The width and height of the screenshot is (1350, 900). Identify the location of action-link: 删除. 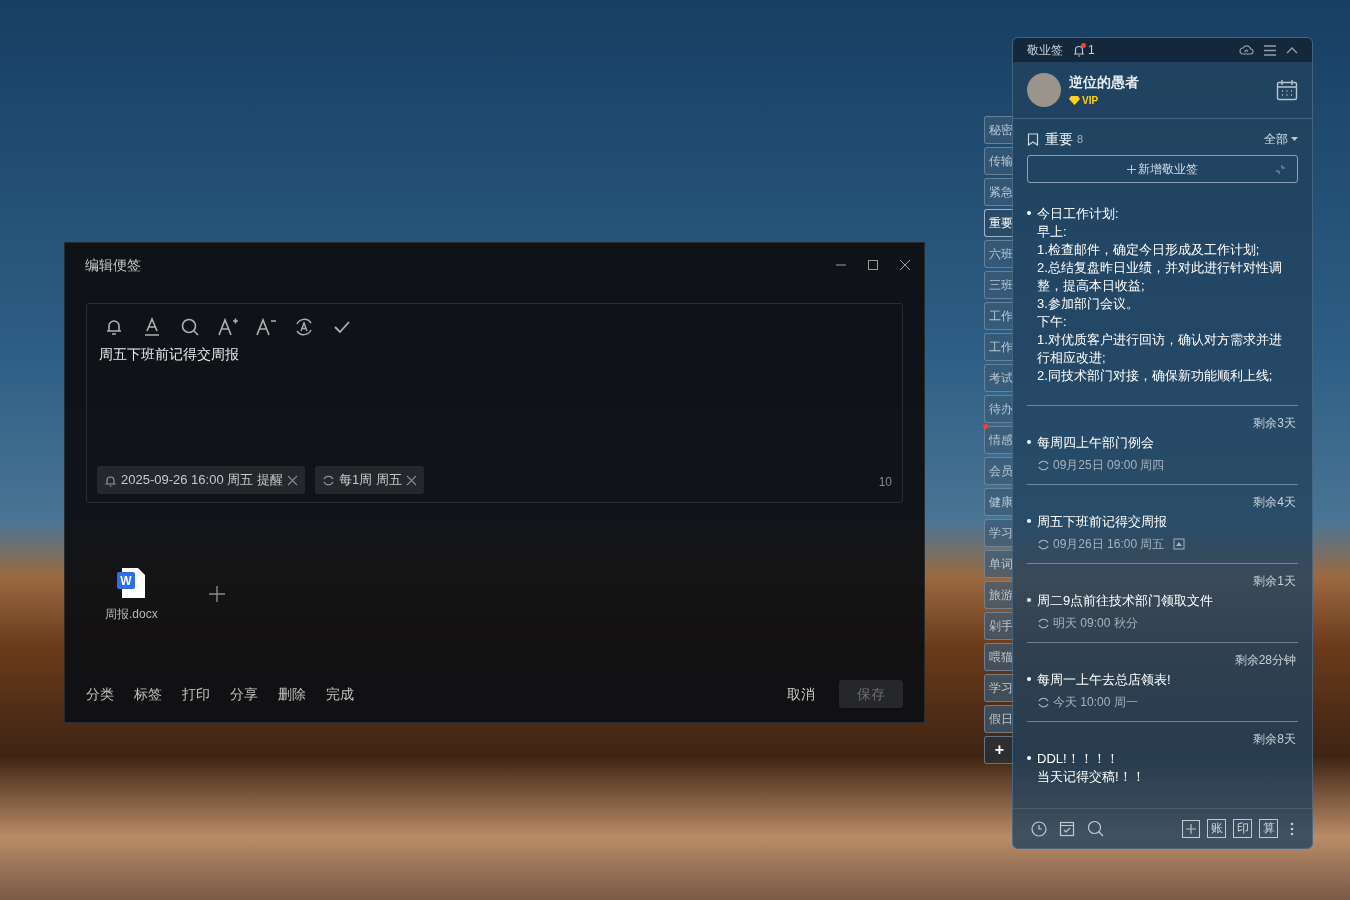
(292, 694).